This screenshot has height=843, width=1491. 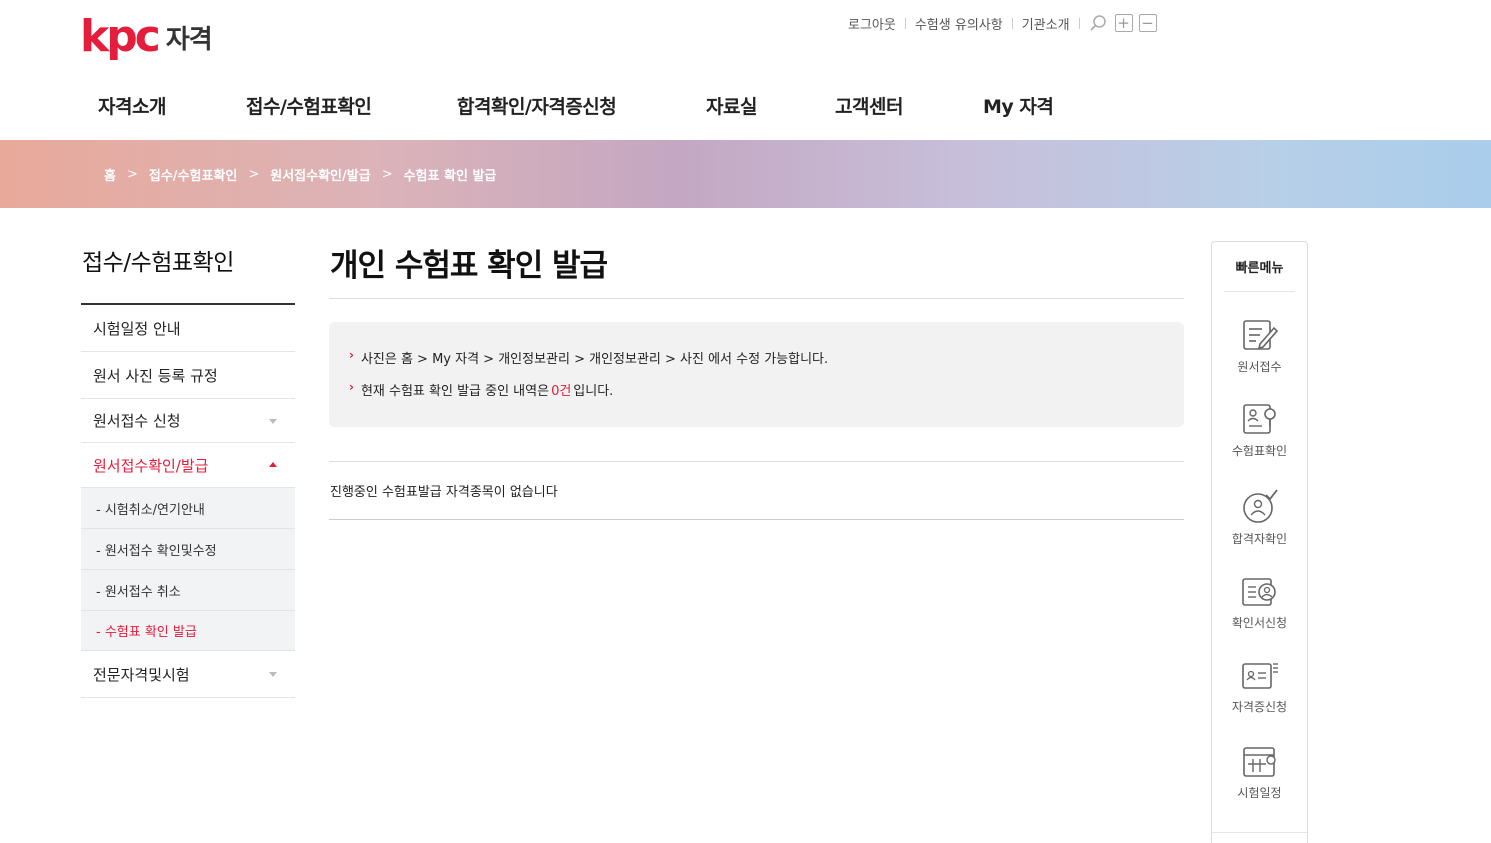 What do you see at coordinates (1259, 676) in the screenshot?
I see `license-card-icon` at bounding box center [1259, 676].